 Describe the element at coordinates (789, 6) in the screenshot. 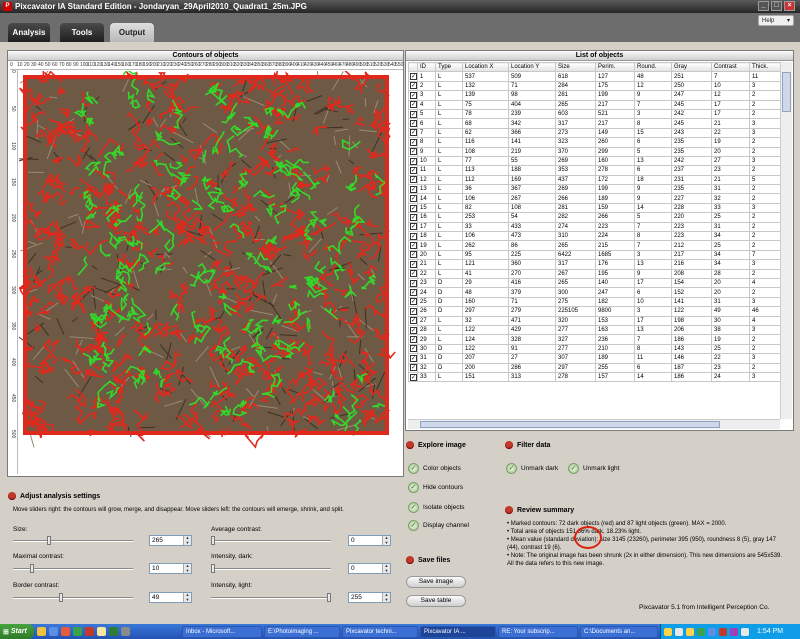

I see `close-button: ×` at that location.